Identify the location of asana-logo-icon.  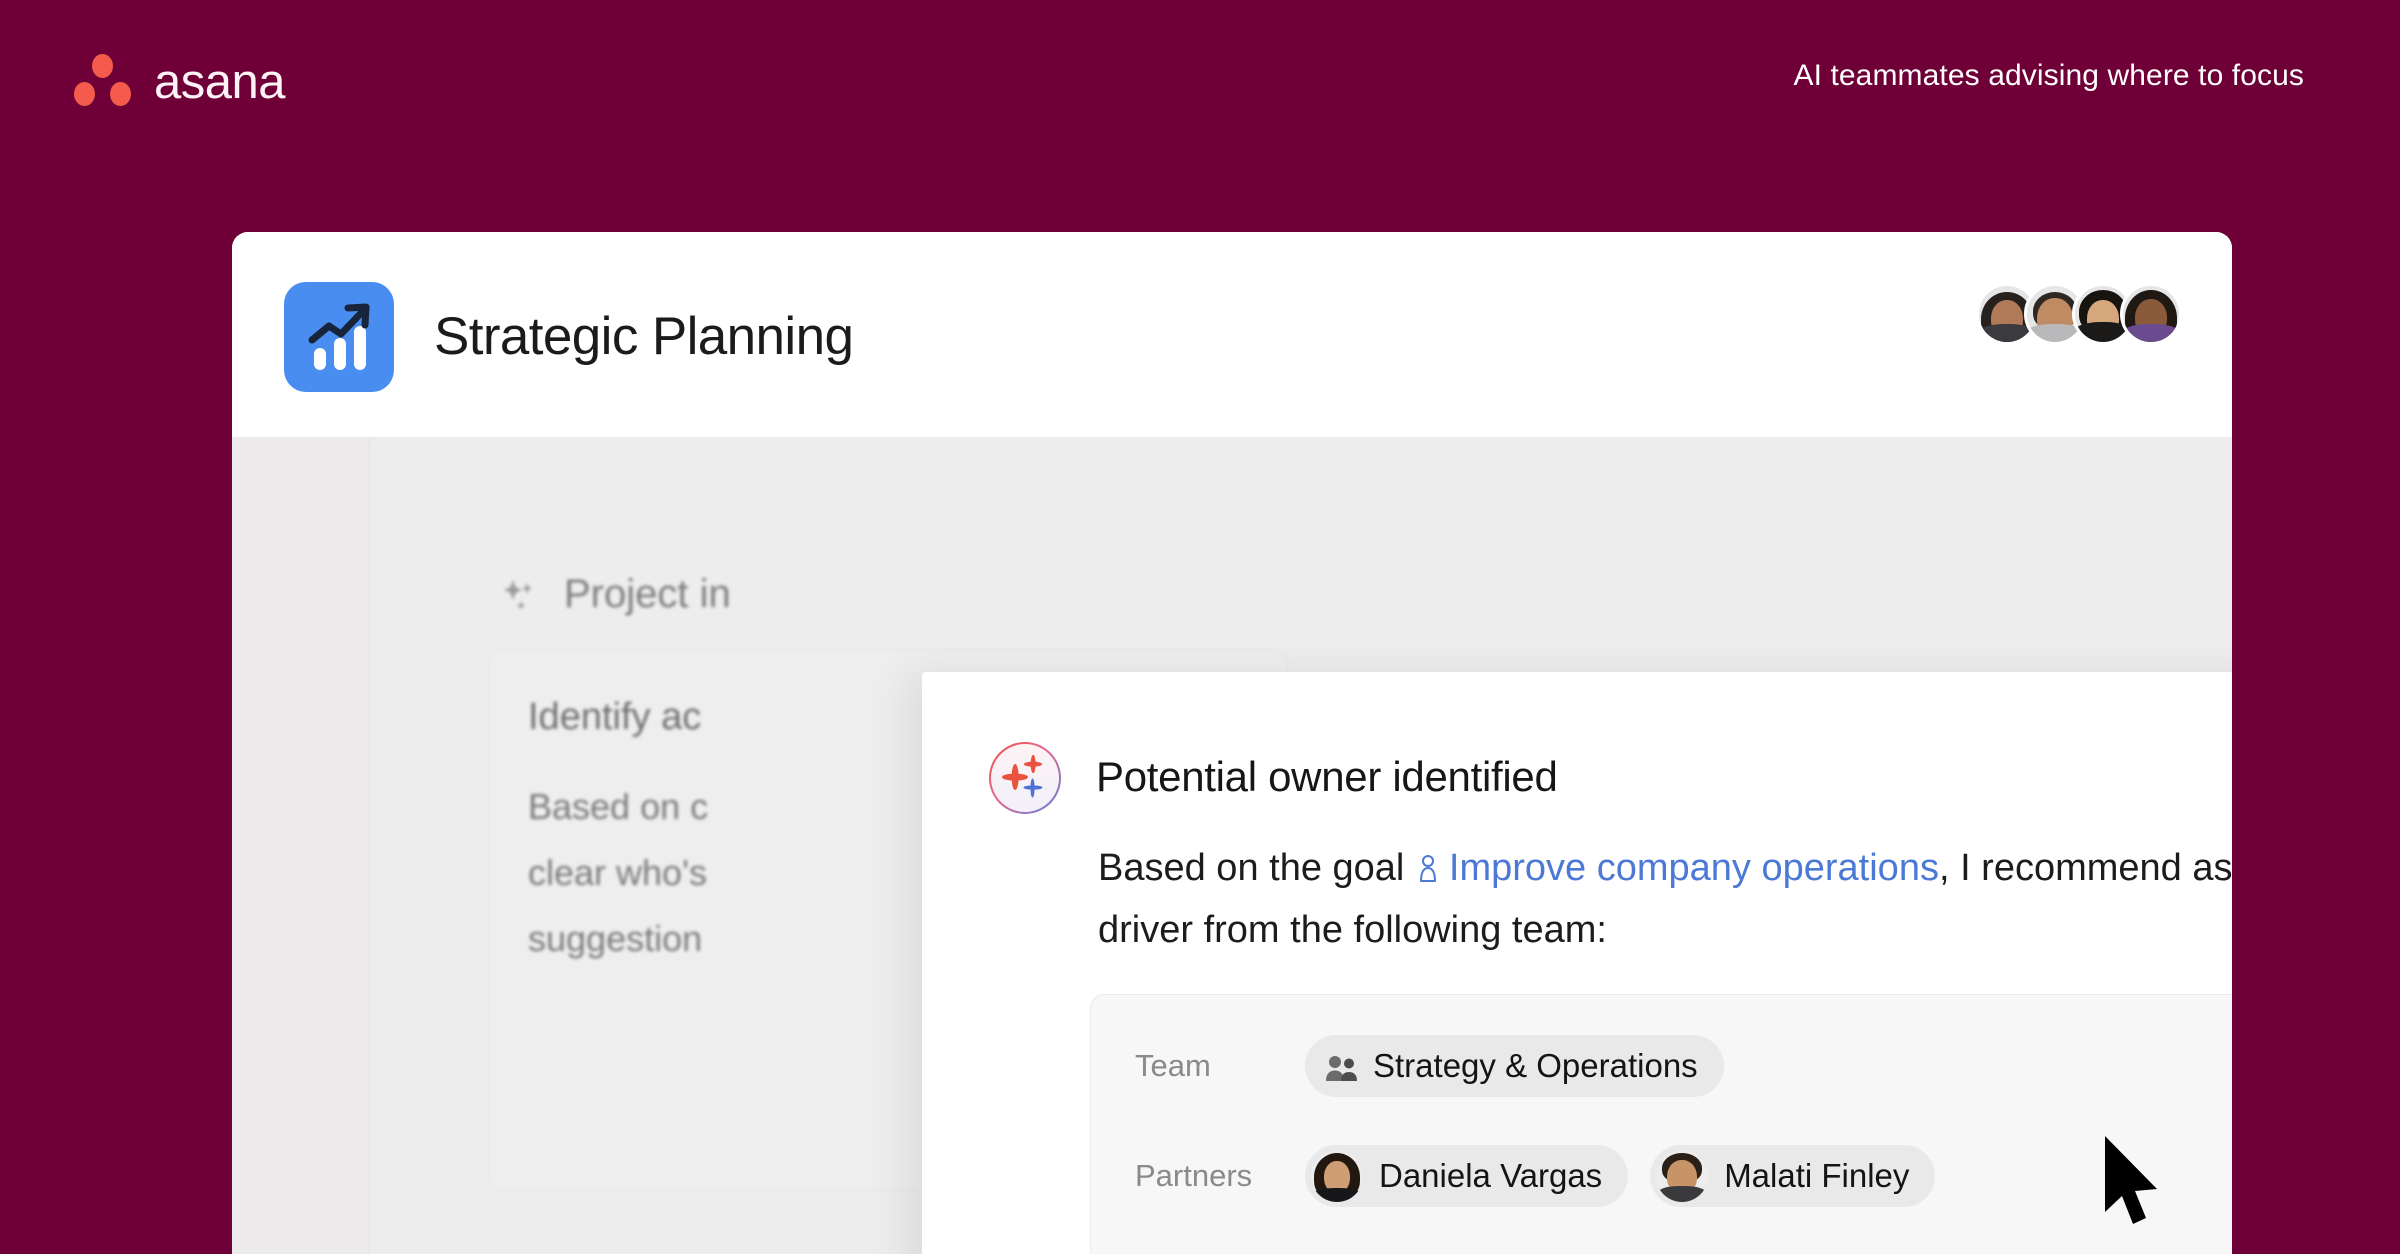
(103, 80).